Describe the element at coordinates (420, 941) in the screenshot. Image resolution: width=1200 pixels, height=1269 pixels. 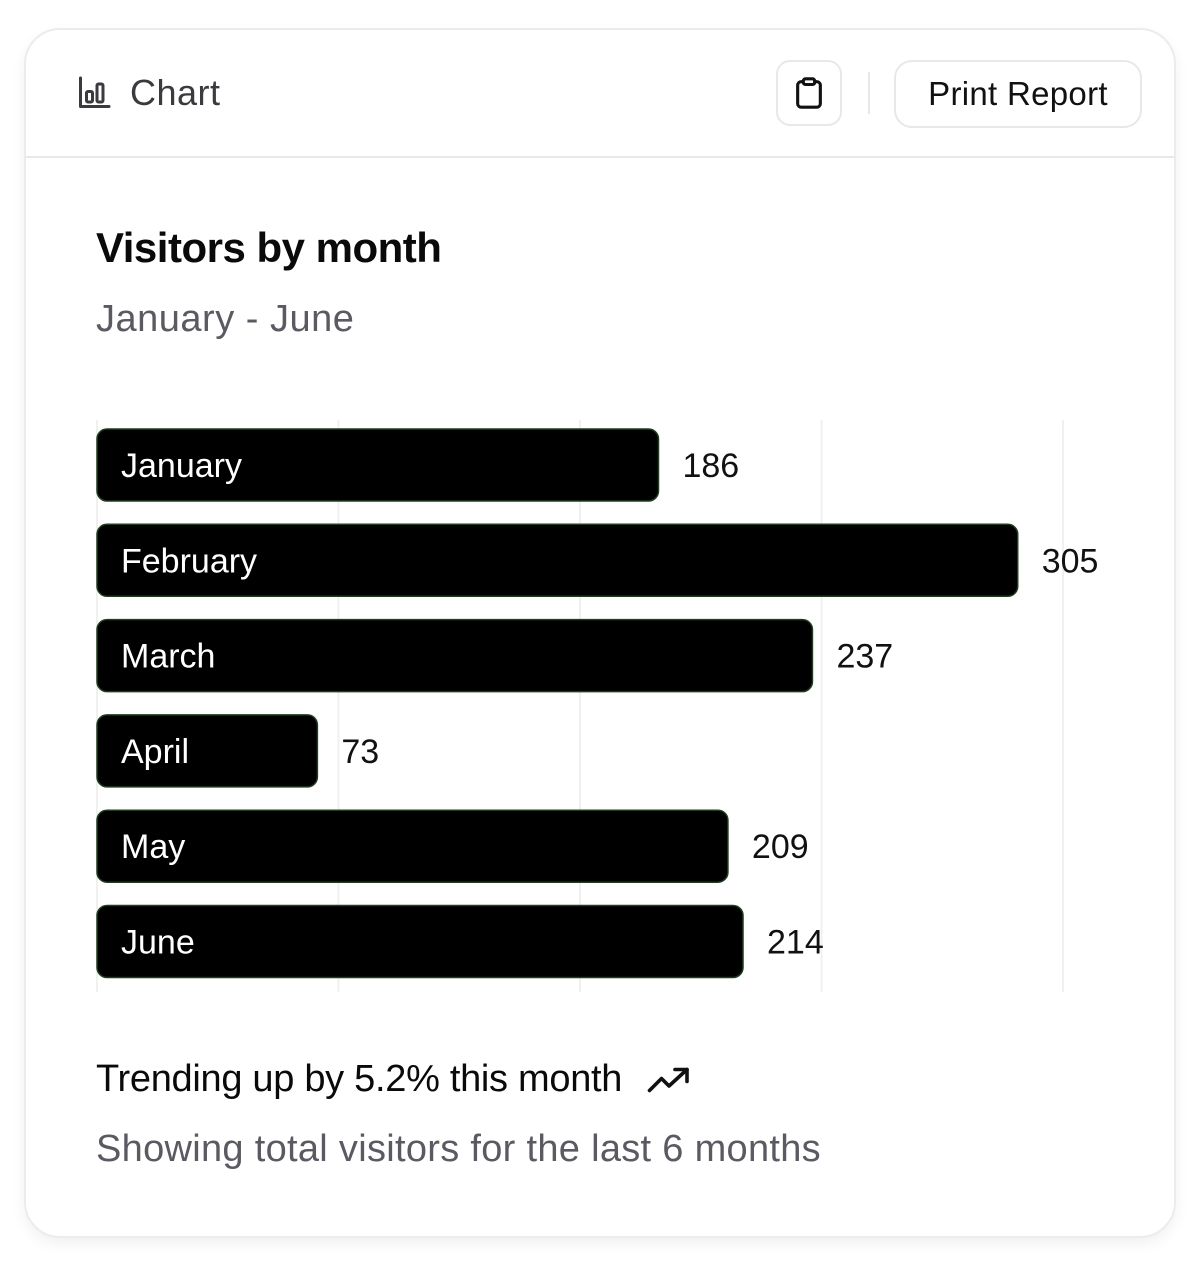
I see `bar-june` at that location.